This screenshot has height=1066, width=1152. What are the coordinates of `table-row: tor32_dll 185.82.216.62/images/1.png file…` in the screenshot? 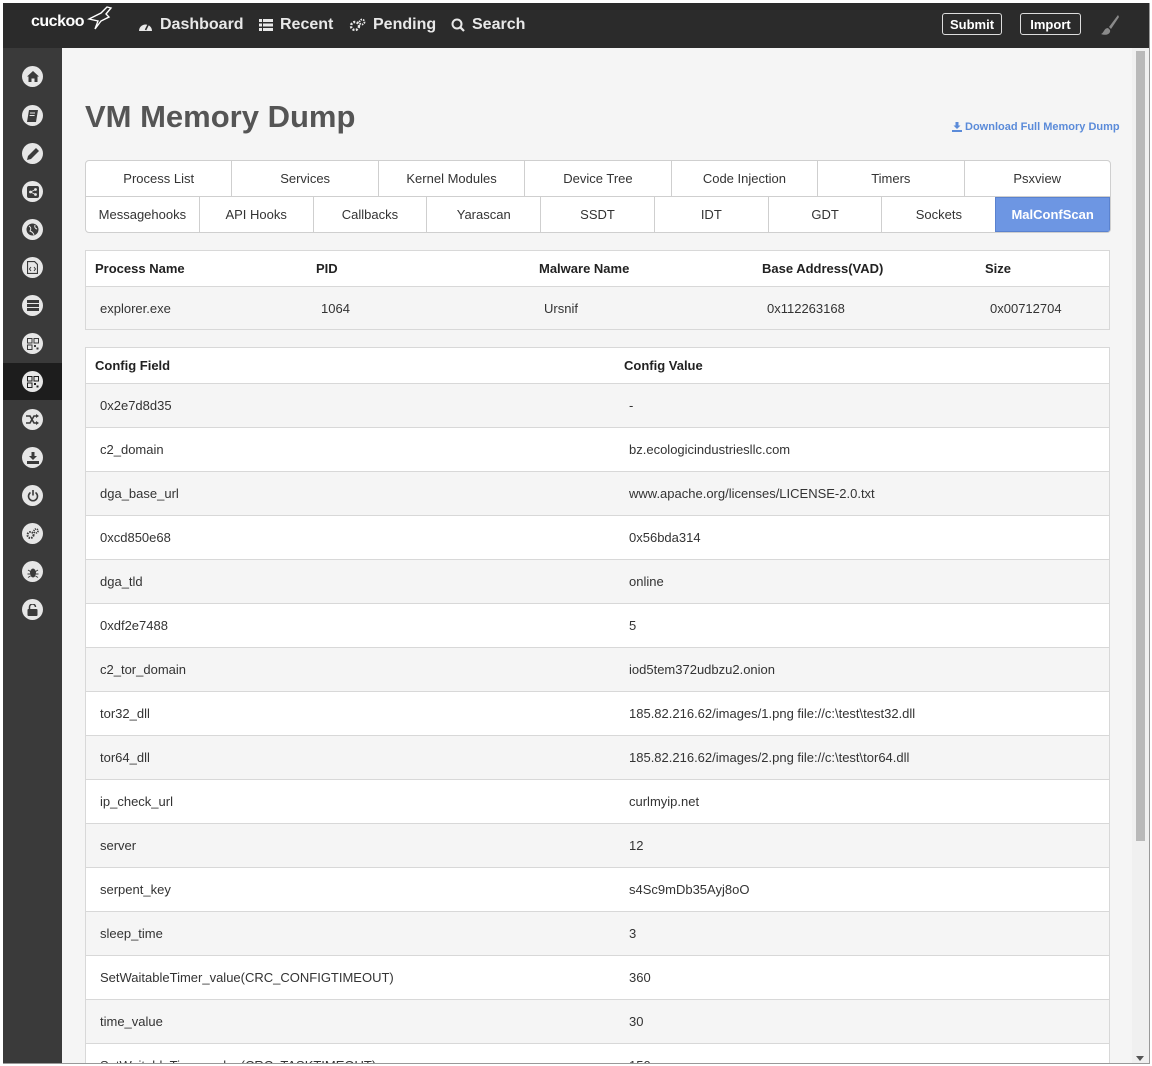 It's located at (597, 713).